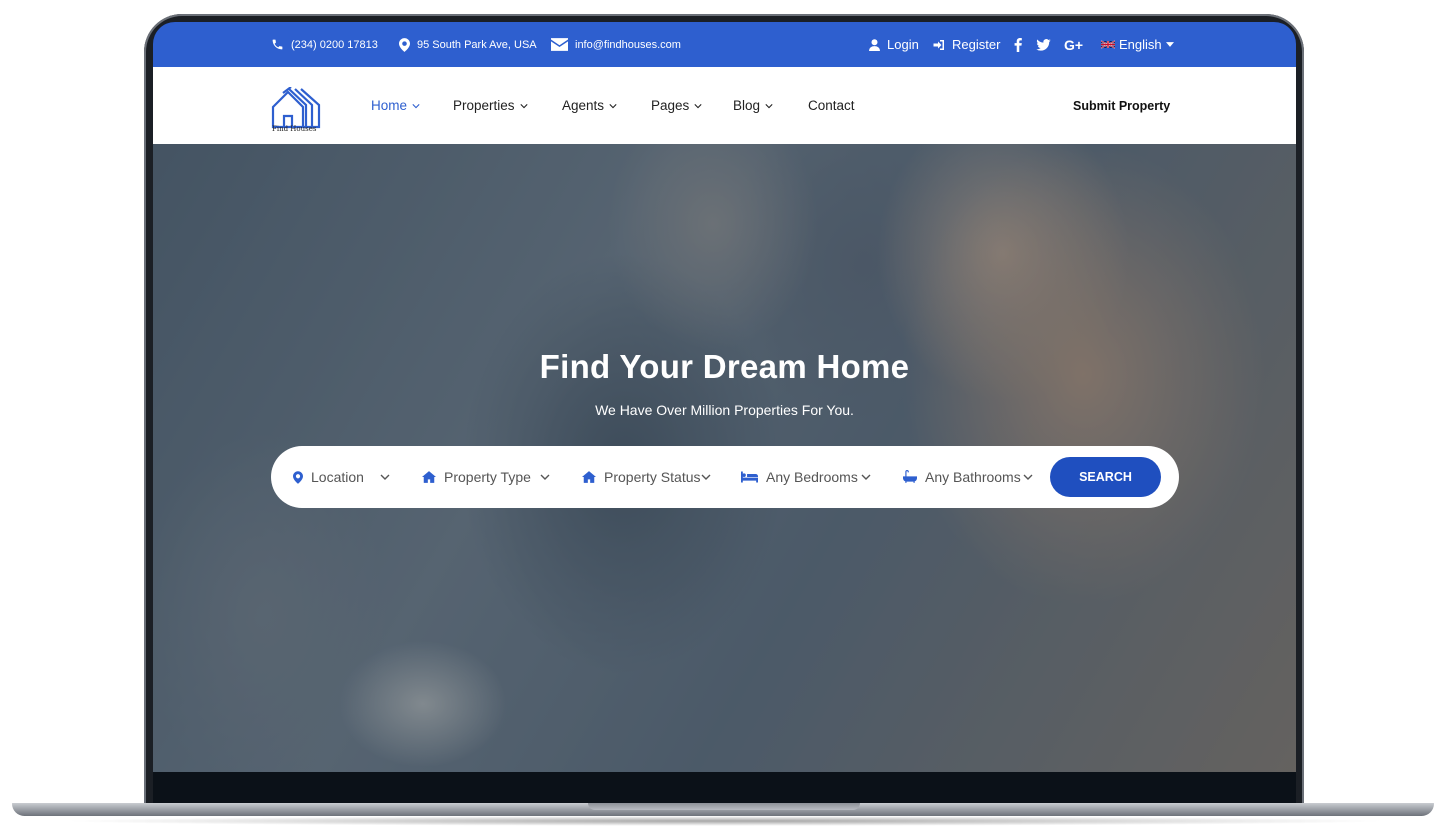 The width and height of the screenshot is (1445, 827). I want to click on language-label: English, so click(1140, 44).